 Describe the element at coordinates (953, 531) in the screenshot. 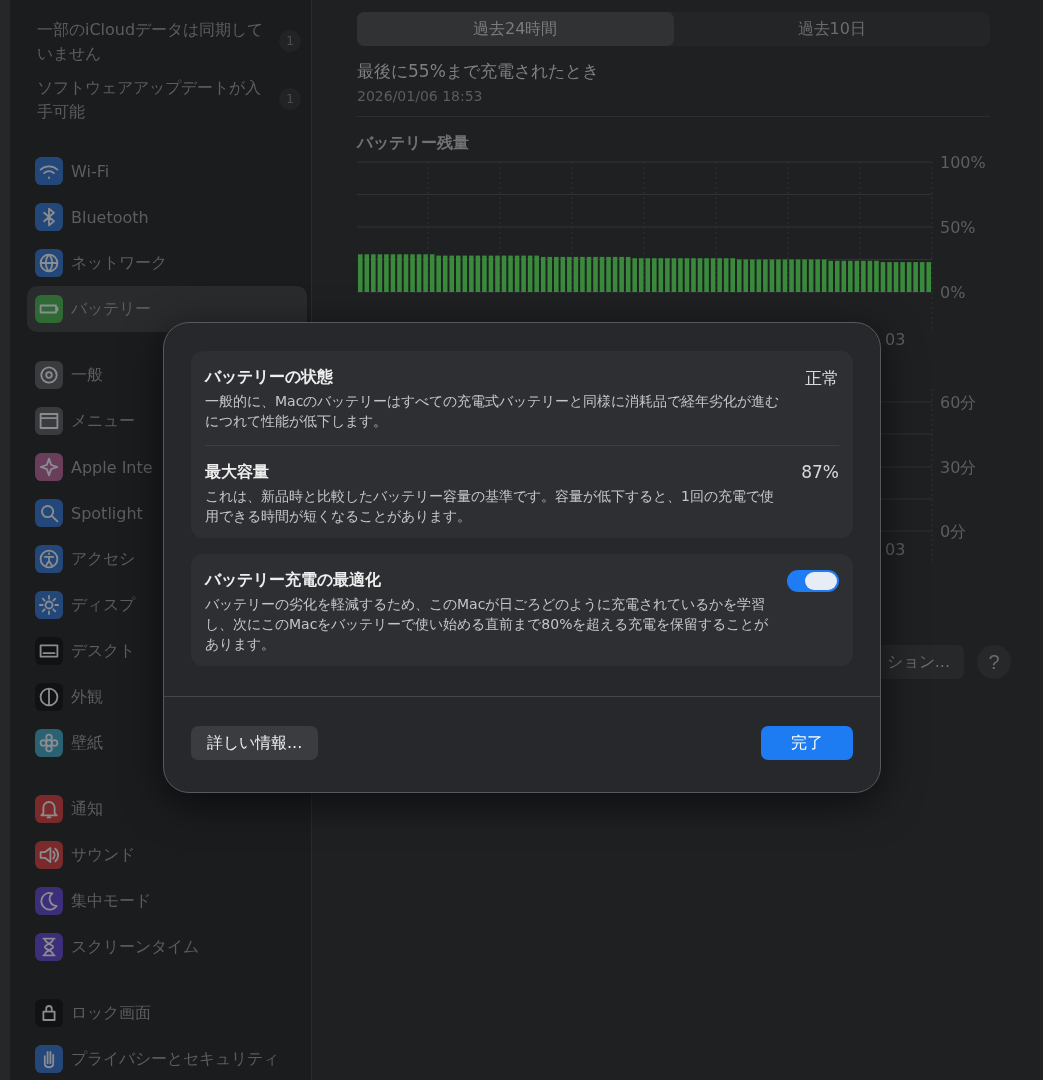

I see `axis-tick-label: 0分` at that location.